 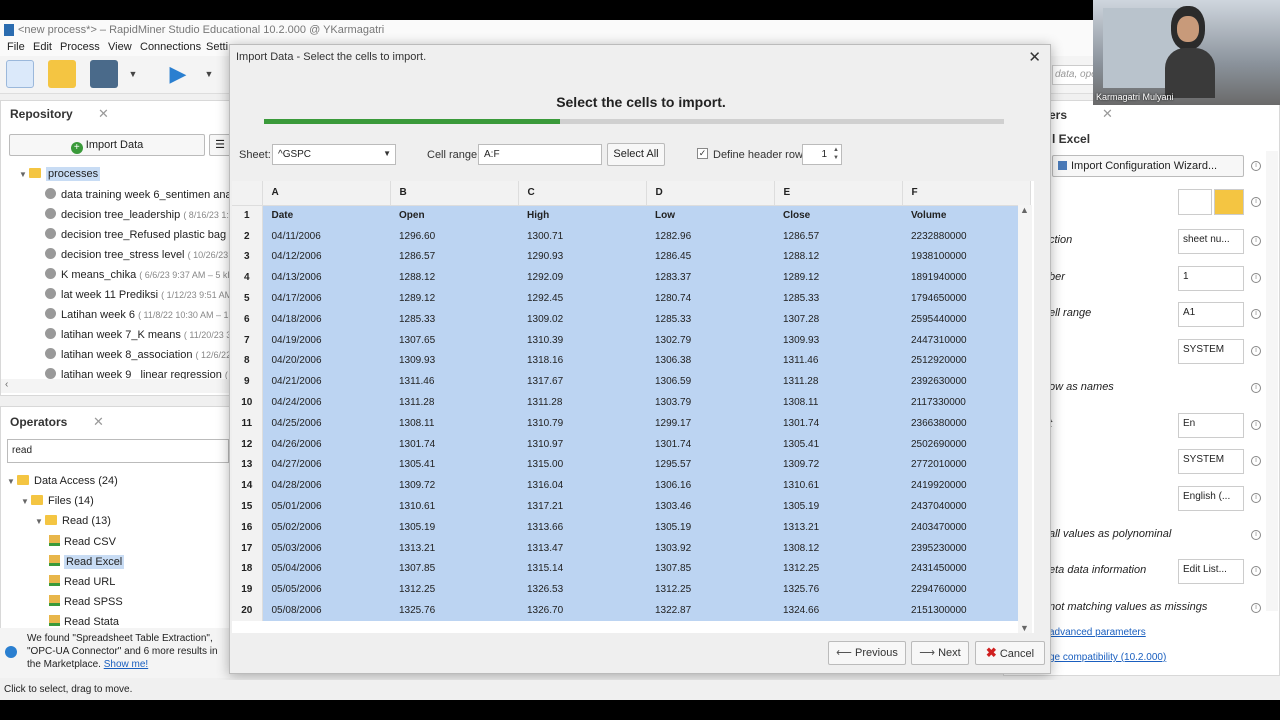 I want to click on table-cell: 1283.37, so click(x=710, y=278).